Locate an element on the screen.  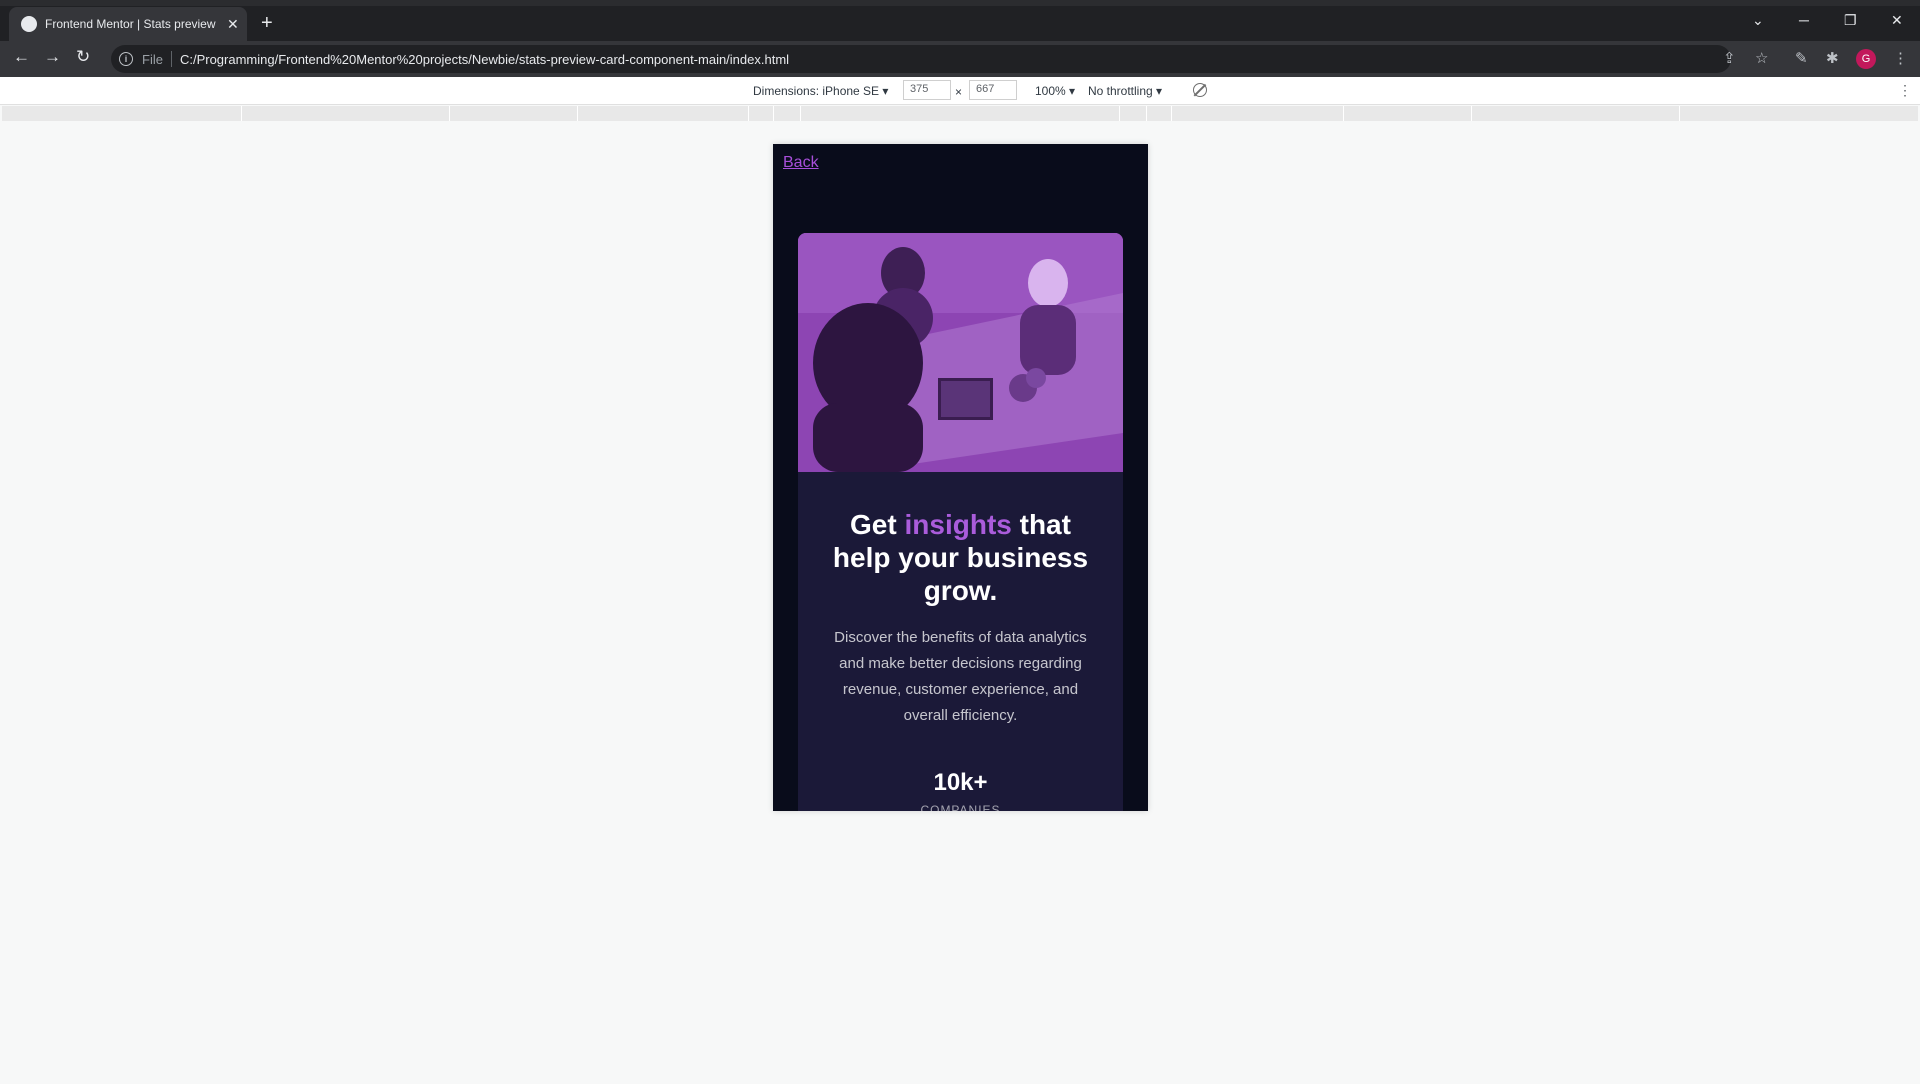
profile-avatar: G is located at coordinates (1866, 59).